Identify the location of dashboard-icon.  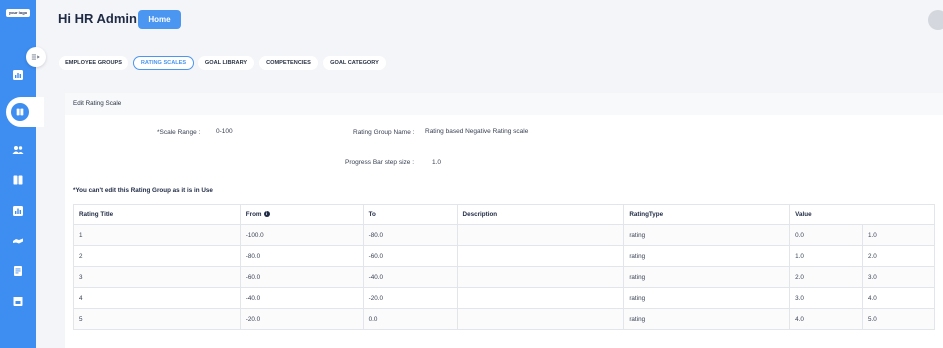
(18, 75).